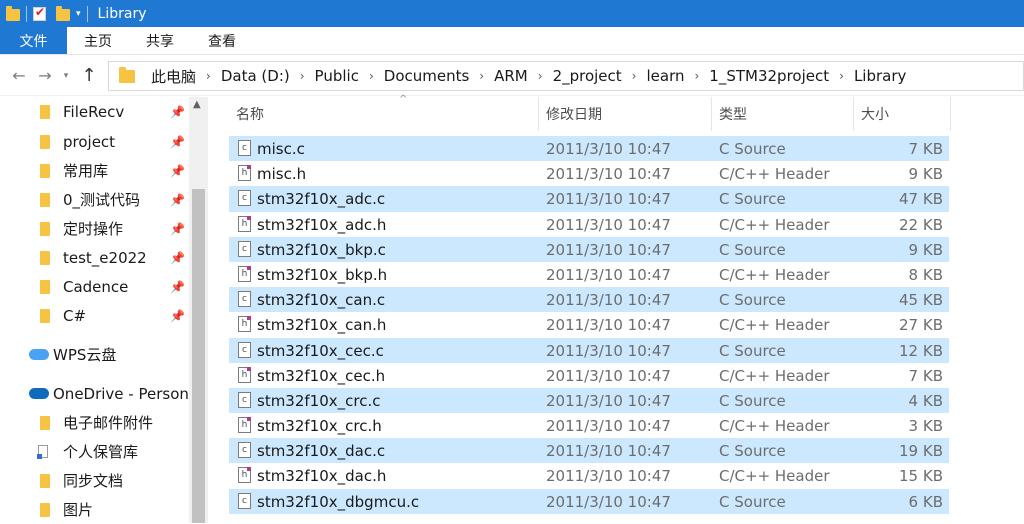 The width and height of the screenshot is (1024, 524). I want to click on file-name: stm32f10x_can.c, so click(321, 300).